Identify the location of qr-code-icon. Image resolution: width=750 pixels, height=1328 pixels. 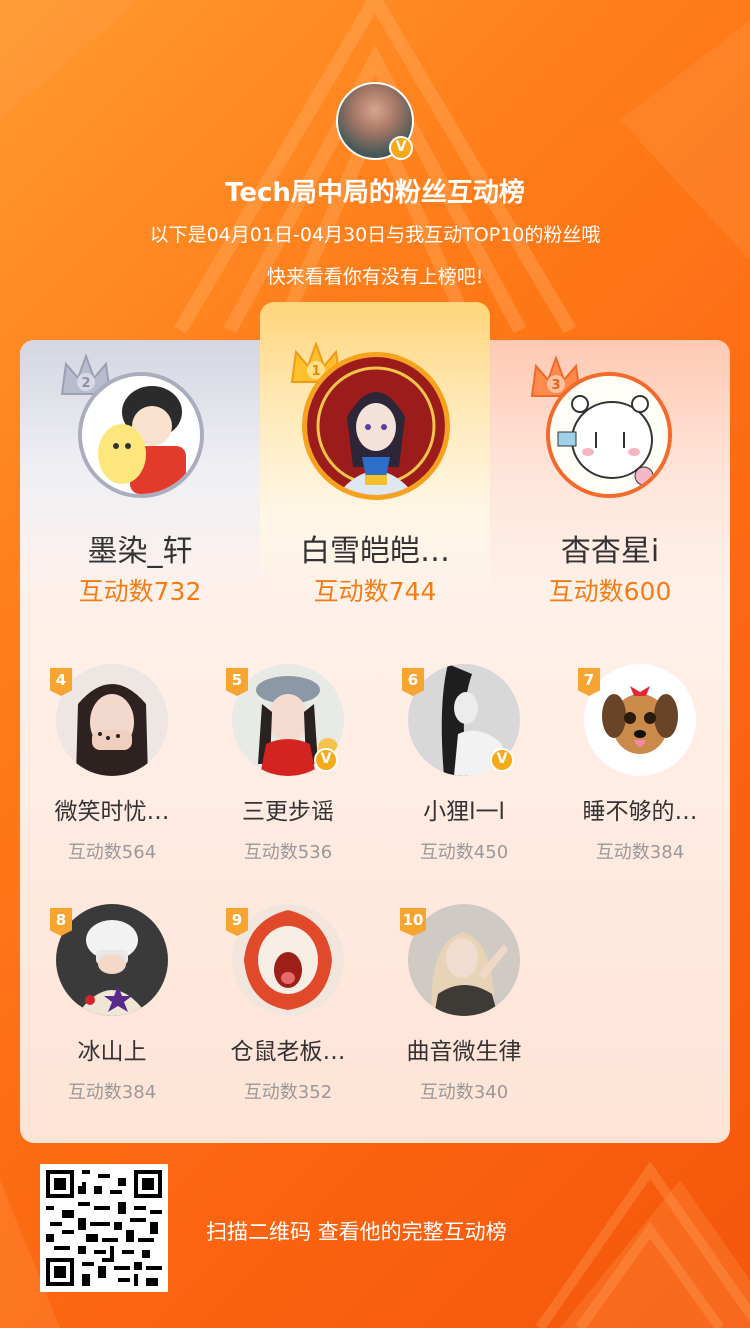
(104, 1228).